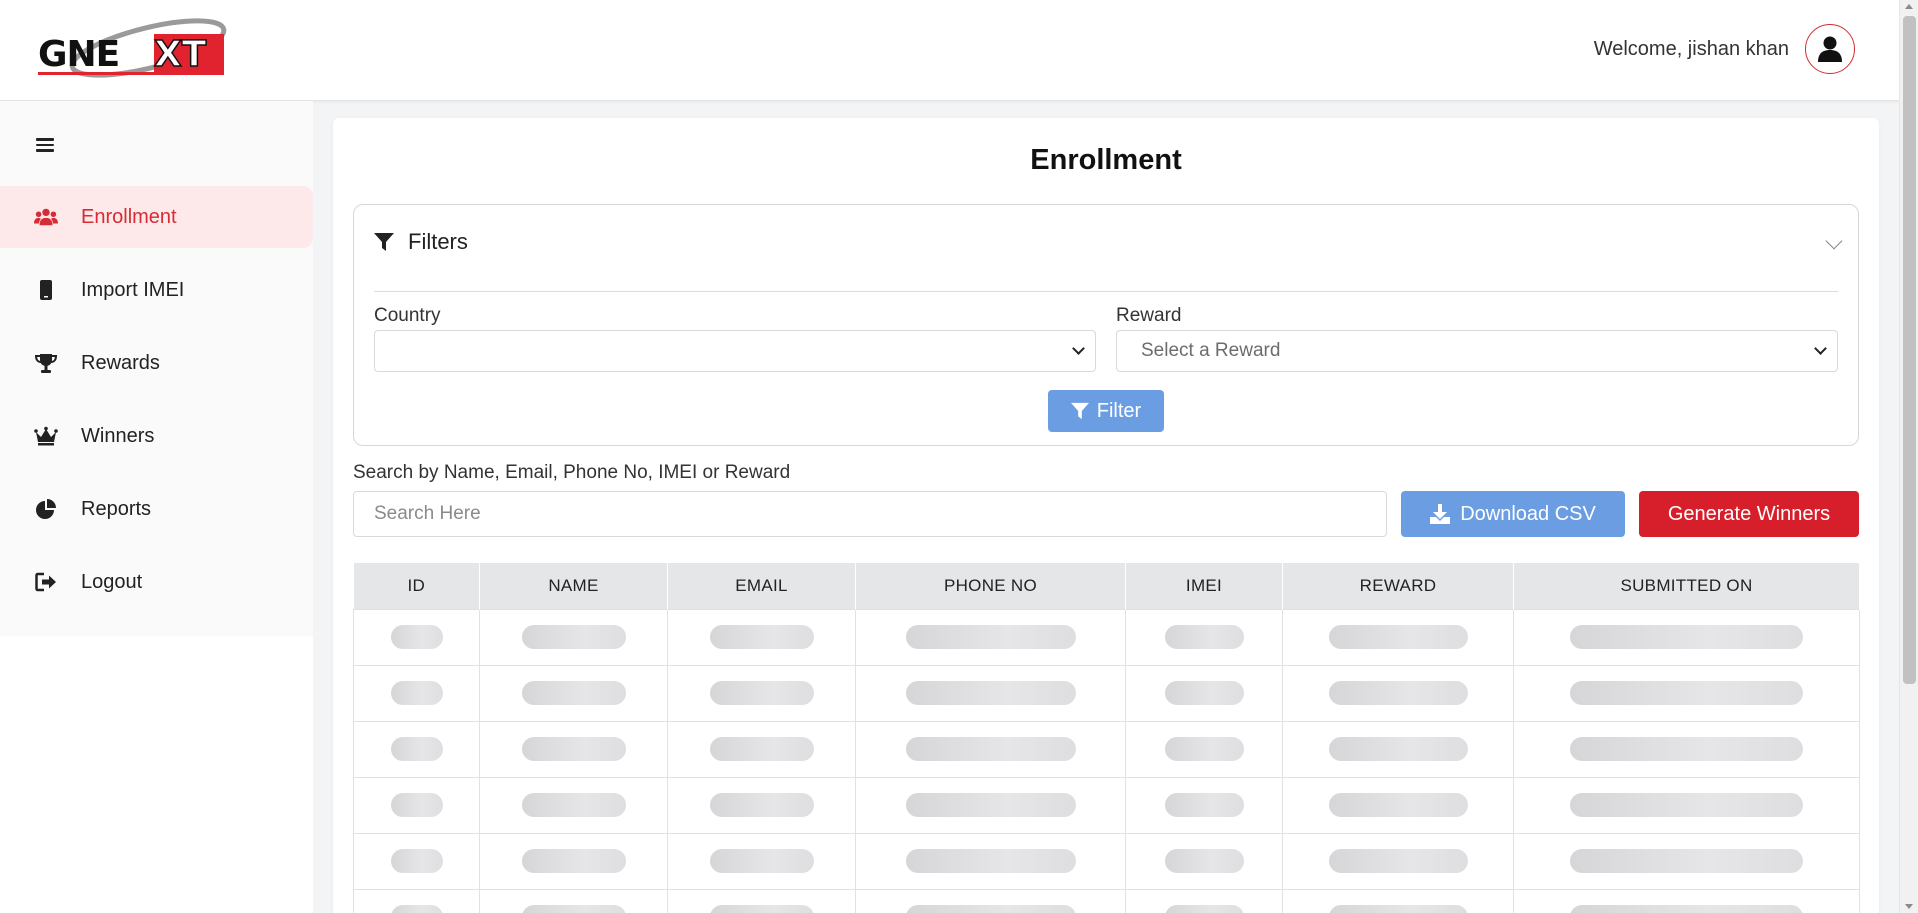 Image resolution: width=1918 pixels, height=913 pixels. I want to click on gnext-logo: GNE XT, so click(136, 49).